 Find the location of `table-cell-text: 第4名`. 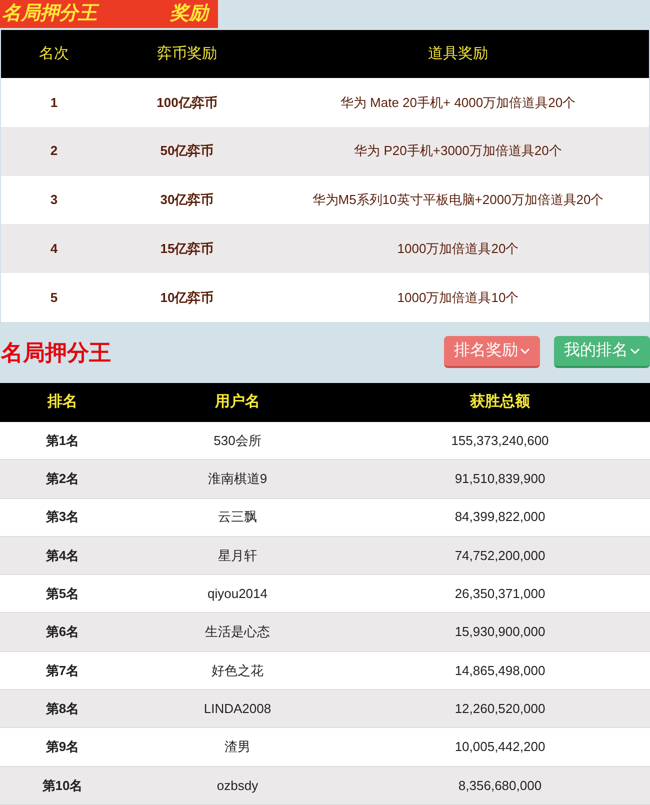

table-cell-text: 第4名 is located at coordinates (62, 555).